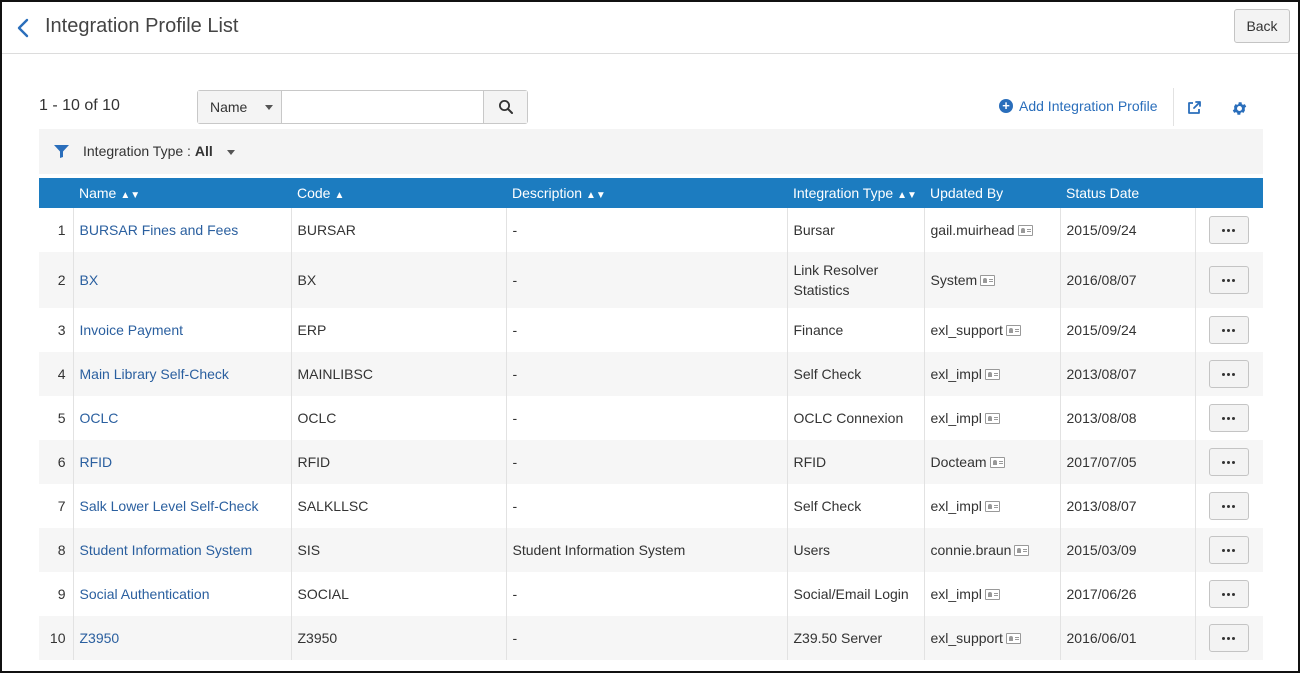 The width and height of the screenshot is (1300, 673). I want to click on updated-by: gail.muirhead, so click(972, 230).